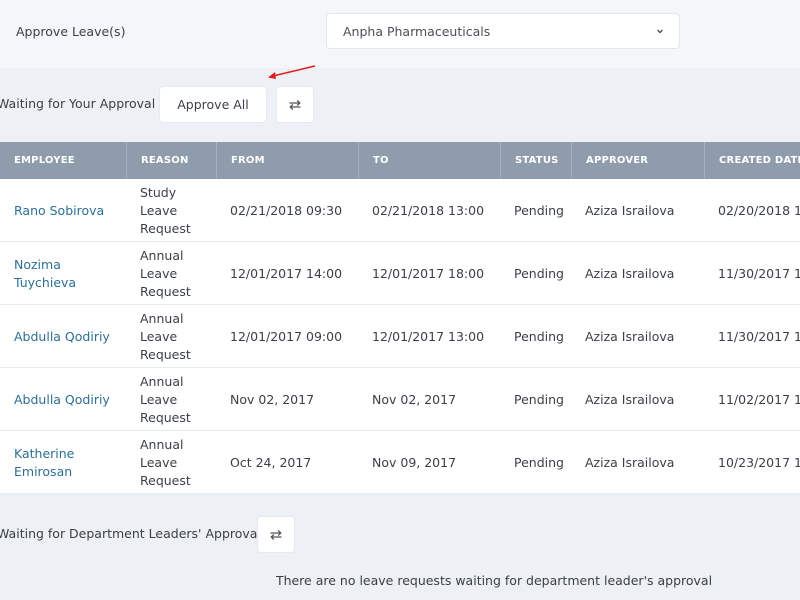  What do you see at coordinates (165, 210) in the screenshot?
I see `reason-cell: Study Leave Request` at bounding box center [165, 210].